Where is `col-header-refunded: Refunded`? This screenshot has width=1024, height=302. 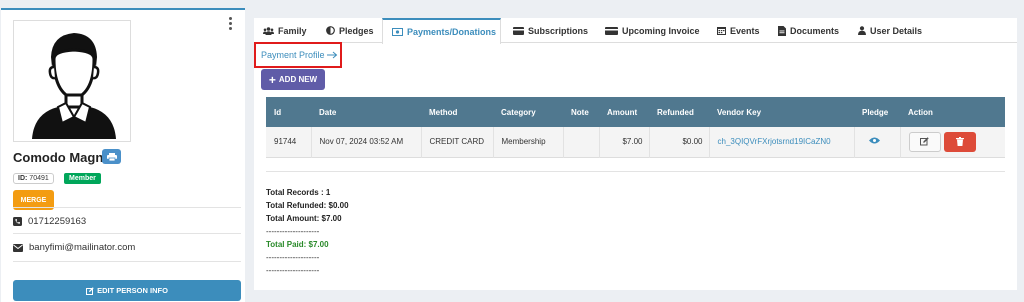
col-header-refunded: Refunded is located at coordinates (675, 112).